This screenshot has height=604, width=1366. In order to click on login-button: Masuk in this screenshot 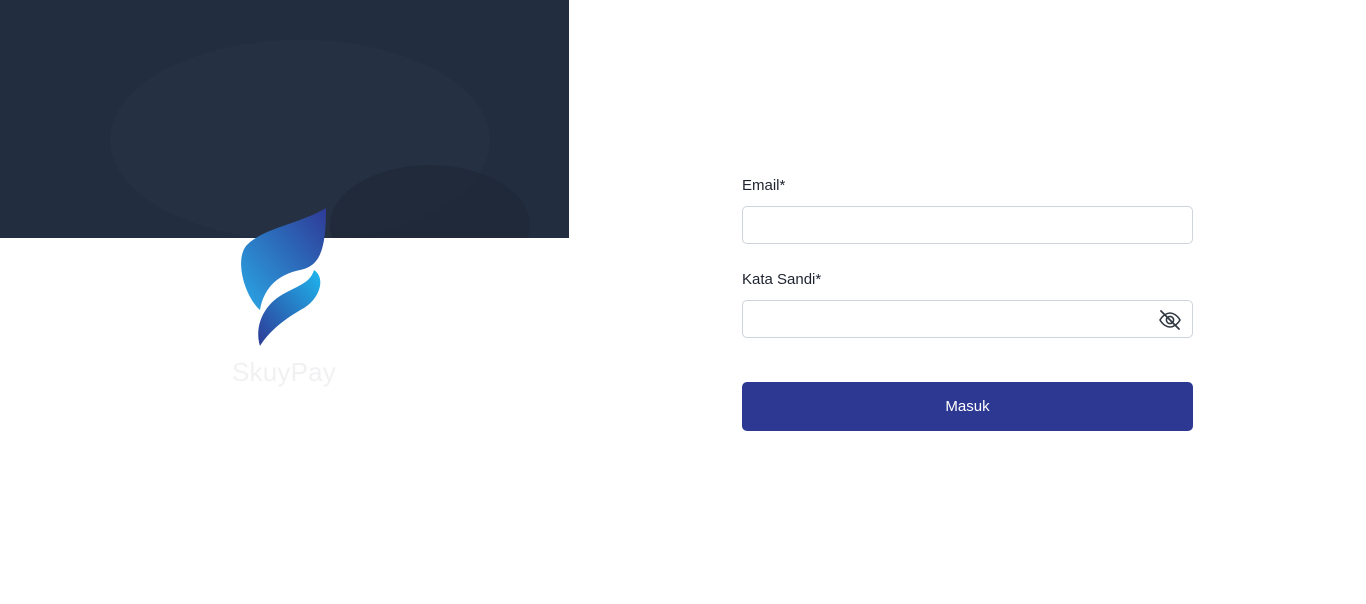, I will do `click(967, 406)`.